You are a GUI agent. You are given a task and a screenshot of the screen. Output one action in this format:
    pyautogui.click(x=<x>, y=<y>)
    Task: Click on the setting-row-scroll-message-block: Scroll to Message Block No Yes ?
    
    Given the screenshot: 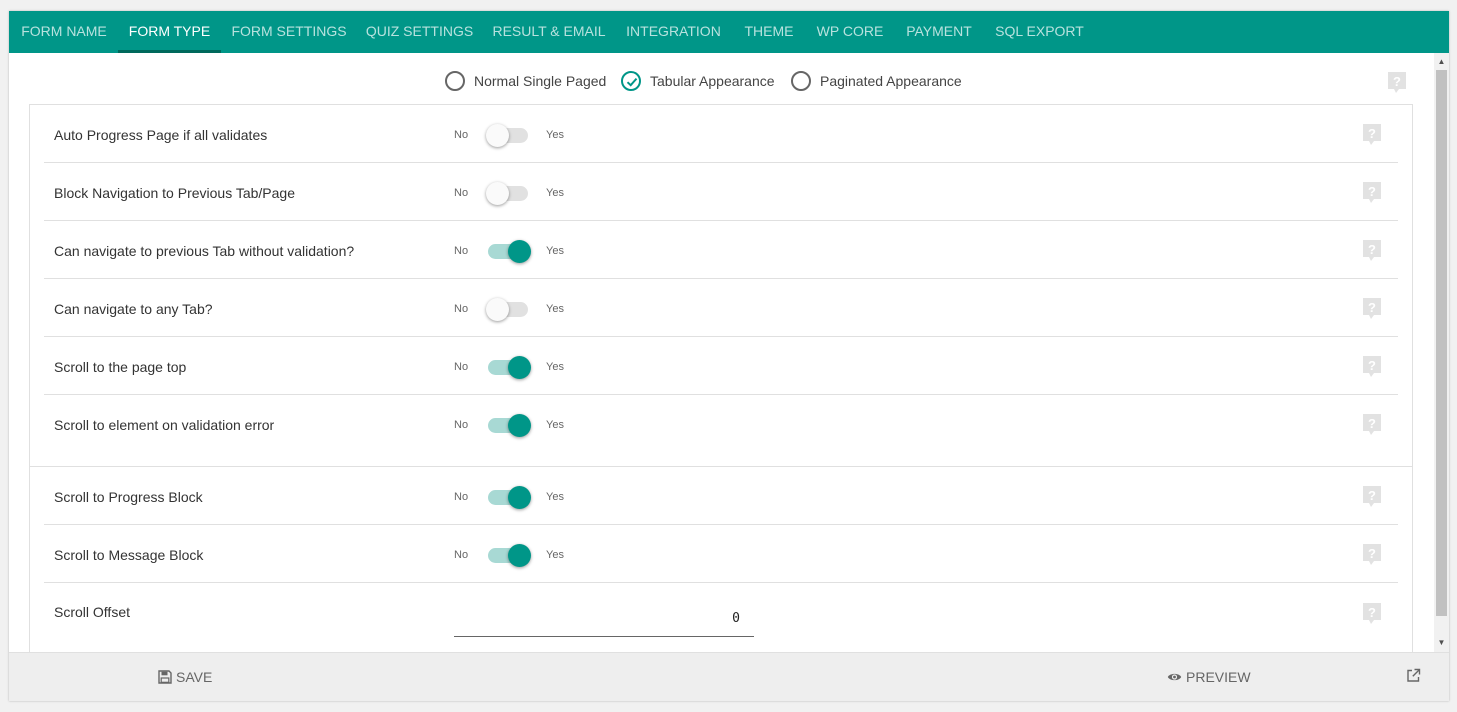 What is the action you would take?
    pyautogui.click(x=721, y=554)
    